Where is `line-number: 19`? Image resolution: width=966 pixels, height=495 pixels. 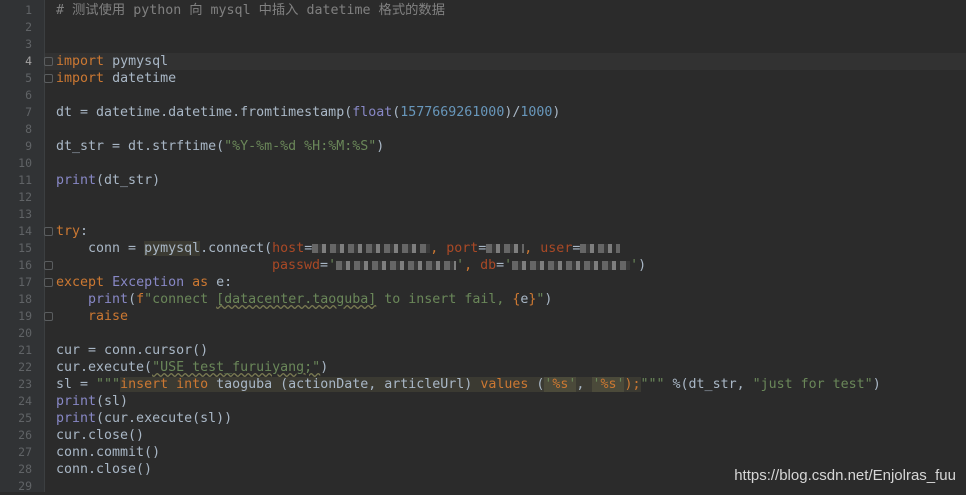
line-number: 19 is located at coordinates (25, 316).